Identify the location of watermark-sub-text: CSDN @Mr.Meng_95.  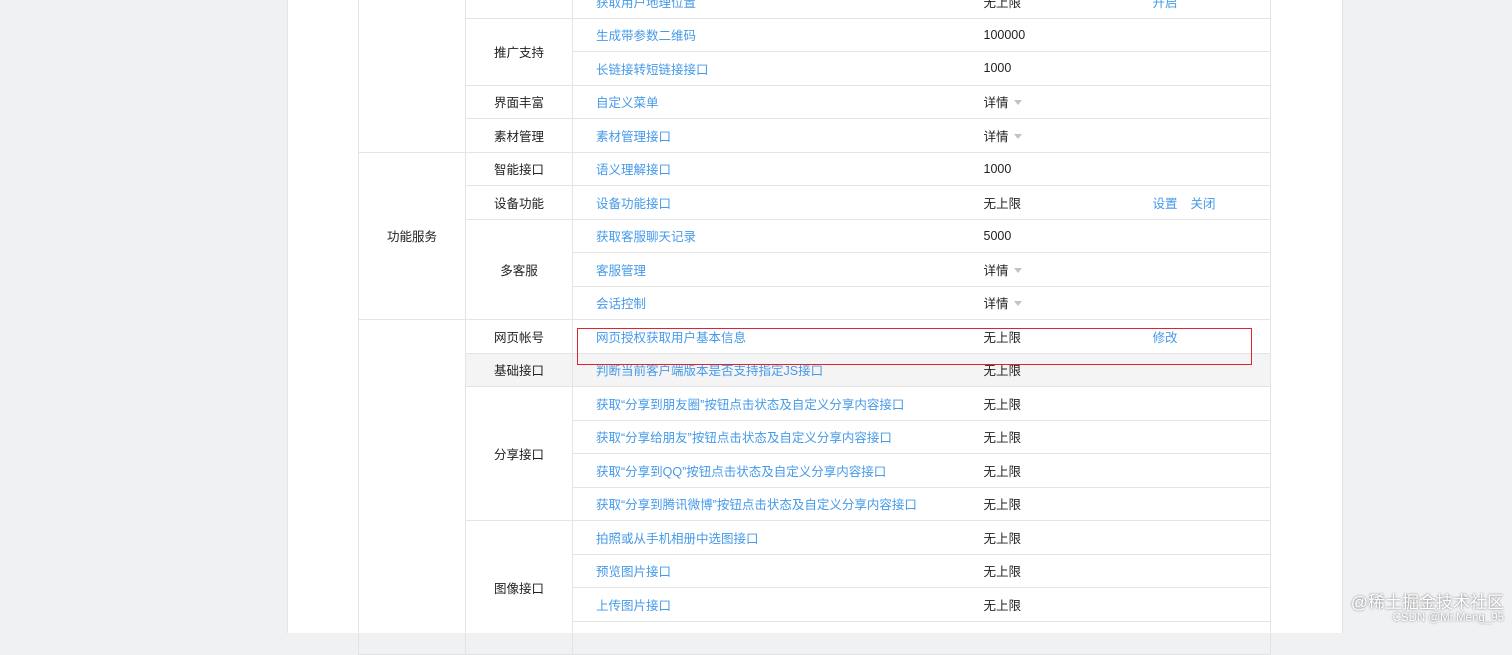
(1448, 618).